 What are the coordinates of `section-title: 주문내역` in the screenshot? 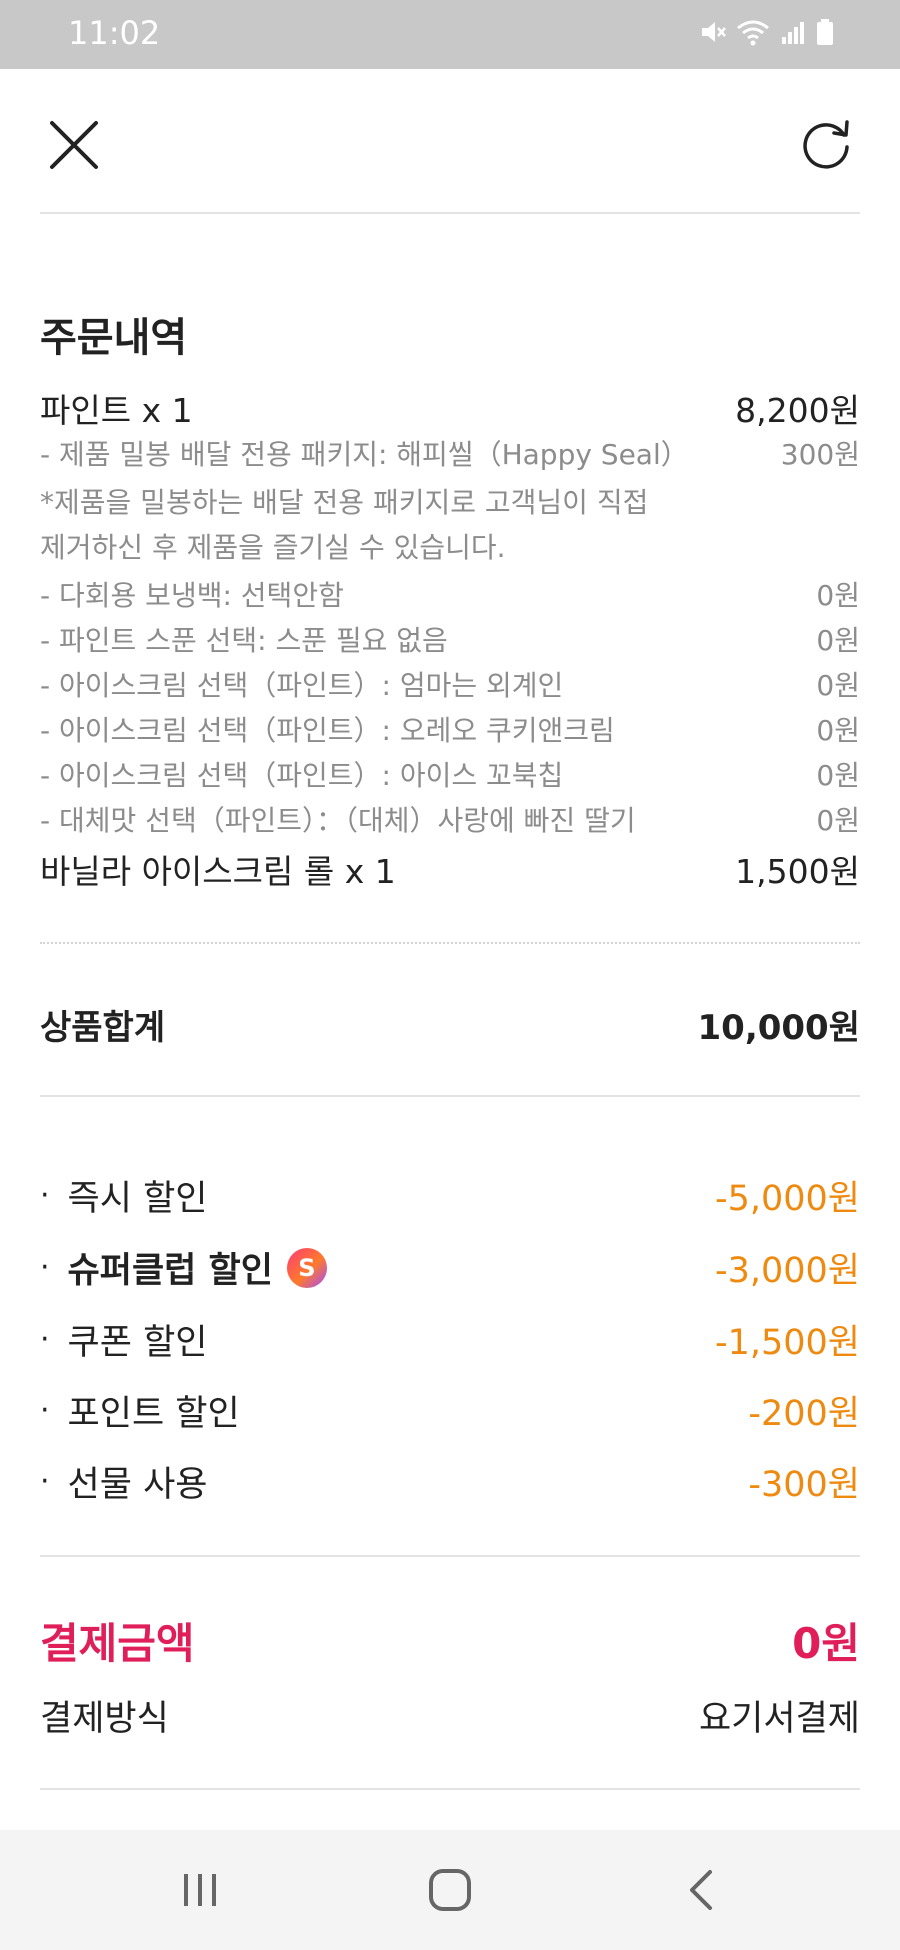 It's located at (114, 338).